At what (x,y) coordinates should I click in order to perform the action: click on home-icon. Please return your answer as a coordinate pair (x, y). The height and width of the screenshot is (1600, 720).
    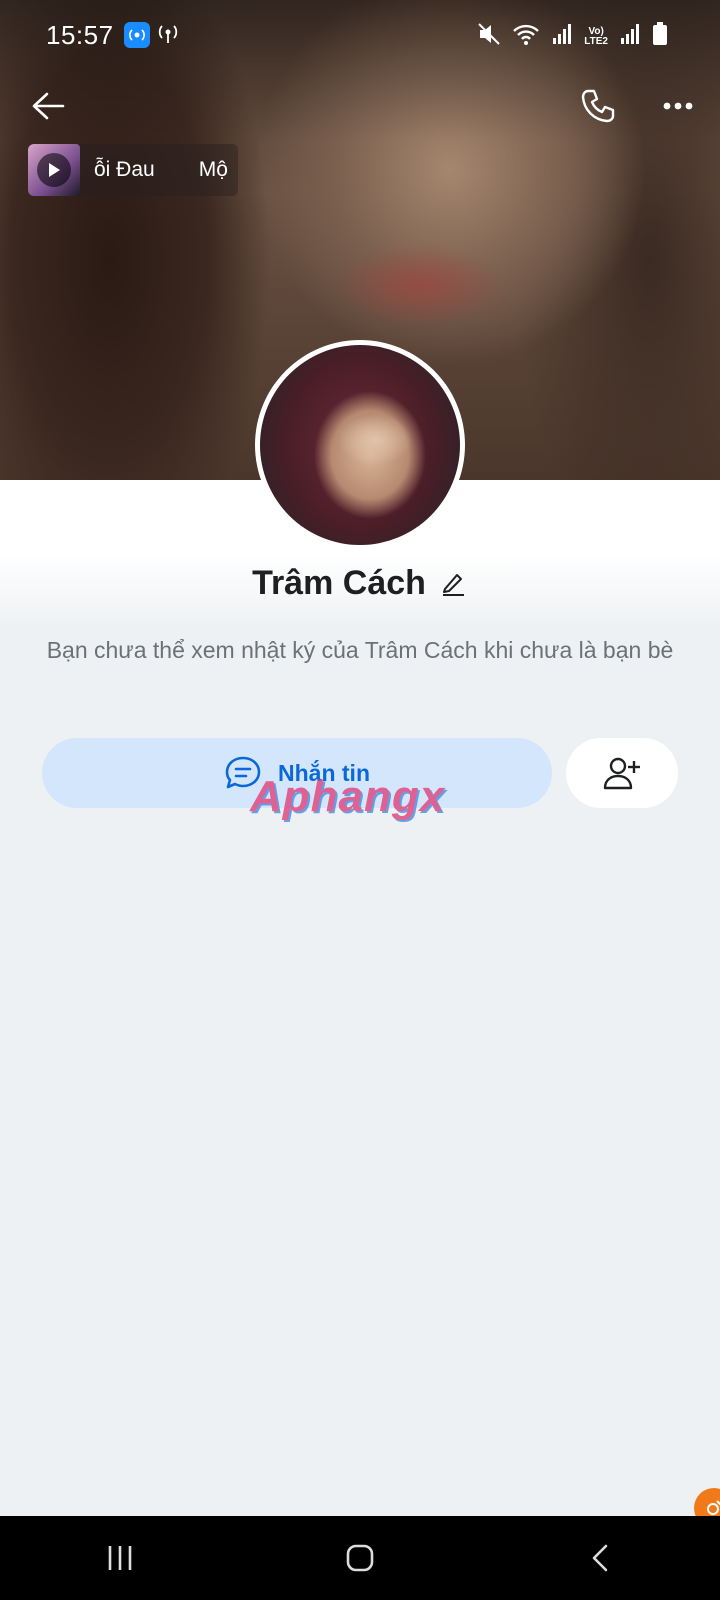
    Looking at the image, I should click on (360, 1558).